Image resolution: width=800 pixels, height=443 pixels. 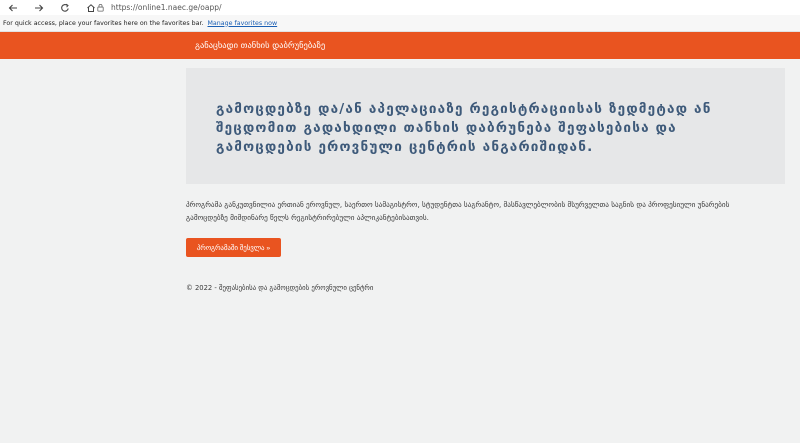 What do you see at coordinates (400, 7) in the screenshot?
I see `browser-toolbar: https://online1.naec.ge/oapp/` at bounding box center [400, 7].